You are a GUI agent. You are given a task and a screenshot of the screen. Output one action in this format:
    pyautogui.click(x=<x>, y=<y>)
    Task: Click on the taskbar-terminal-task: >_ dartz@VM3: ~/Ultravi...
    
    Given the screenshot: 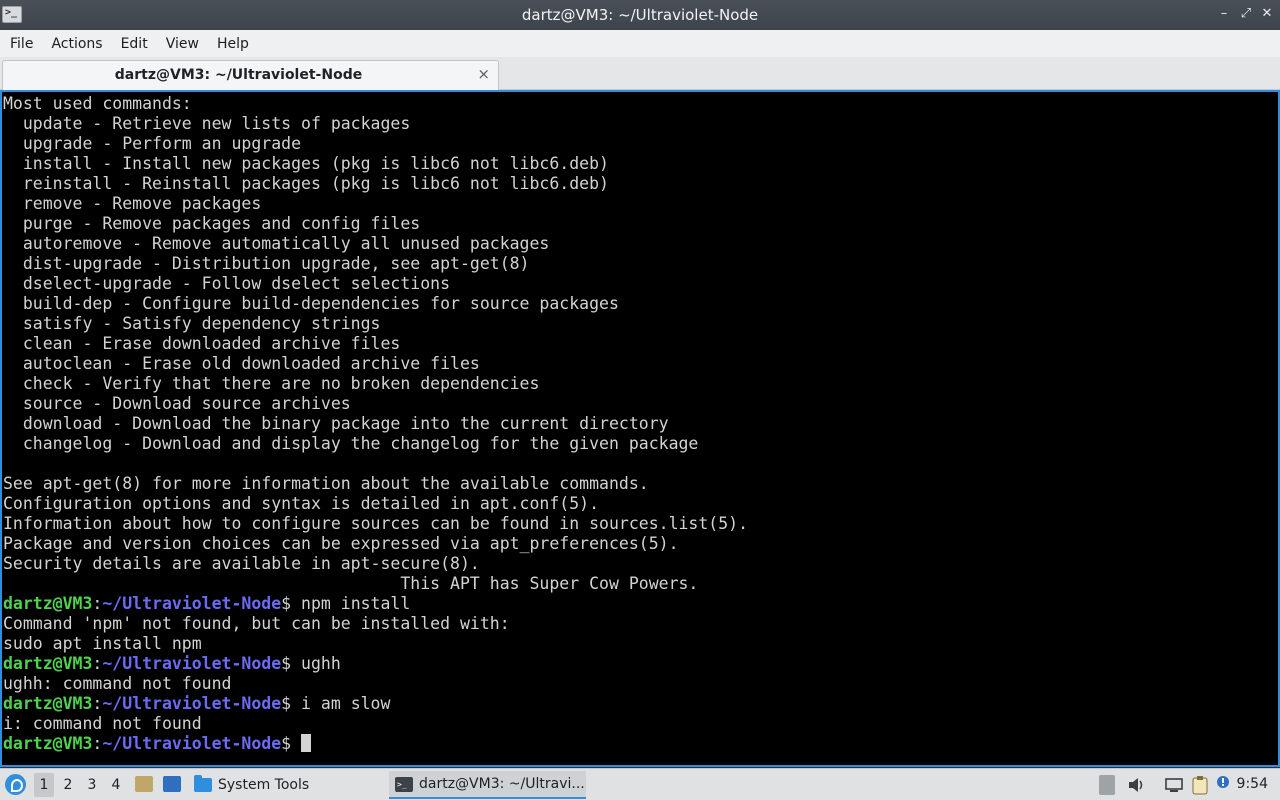 What is the action you would take?
    pyautogui.click(x=487, y=785)
    